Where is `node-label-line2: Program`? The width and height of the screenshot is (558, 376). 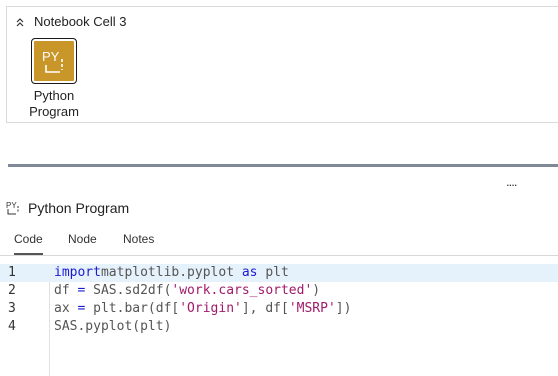
node-label-line2: Program is located at coordinates (54, 111).